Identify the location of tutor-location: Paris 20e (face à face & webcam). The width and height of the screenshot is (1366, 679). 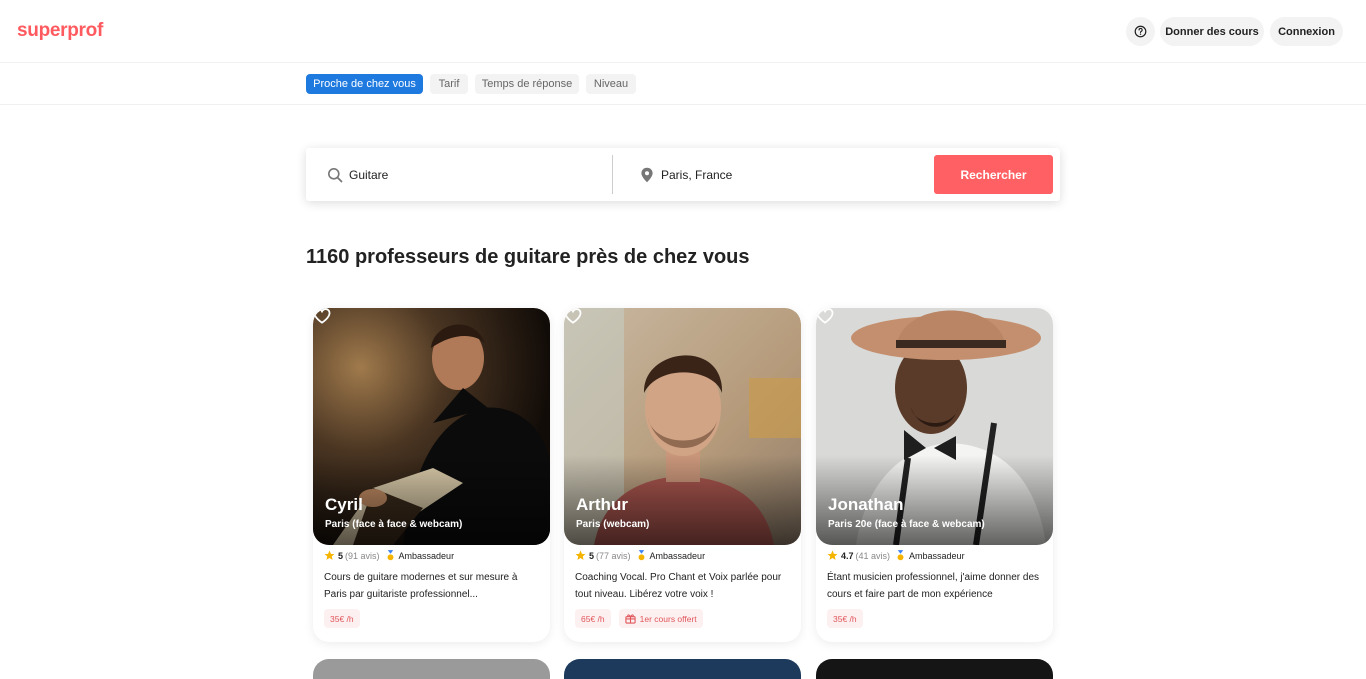
(906, 524).